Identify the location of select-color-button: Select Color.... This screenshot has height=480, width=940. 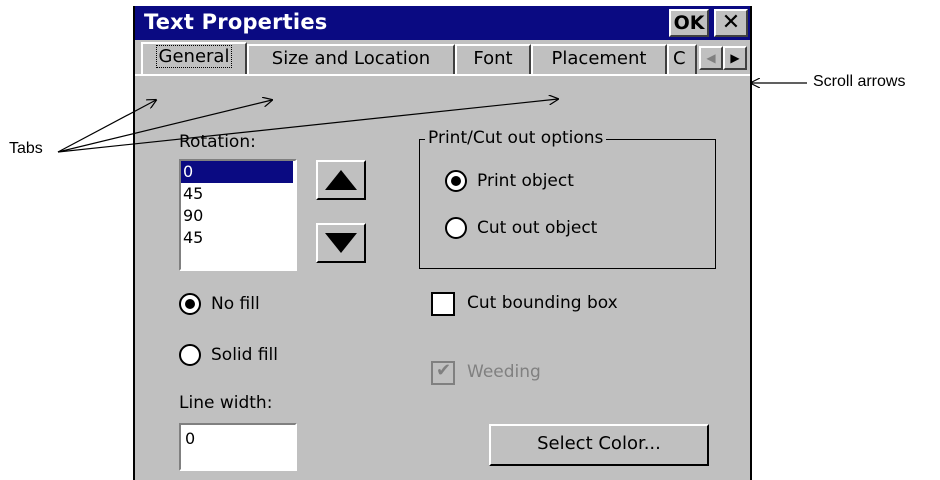
(599, 445).